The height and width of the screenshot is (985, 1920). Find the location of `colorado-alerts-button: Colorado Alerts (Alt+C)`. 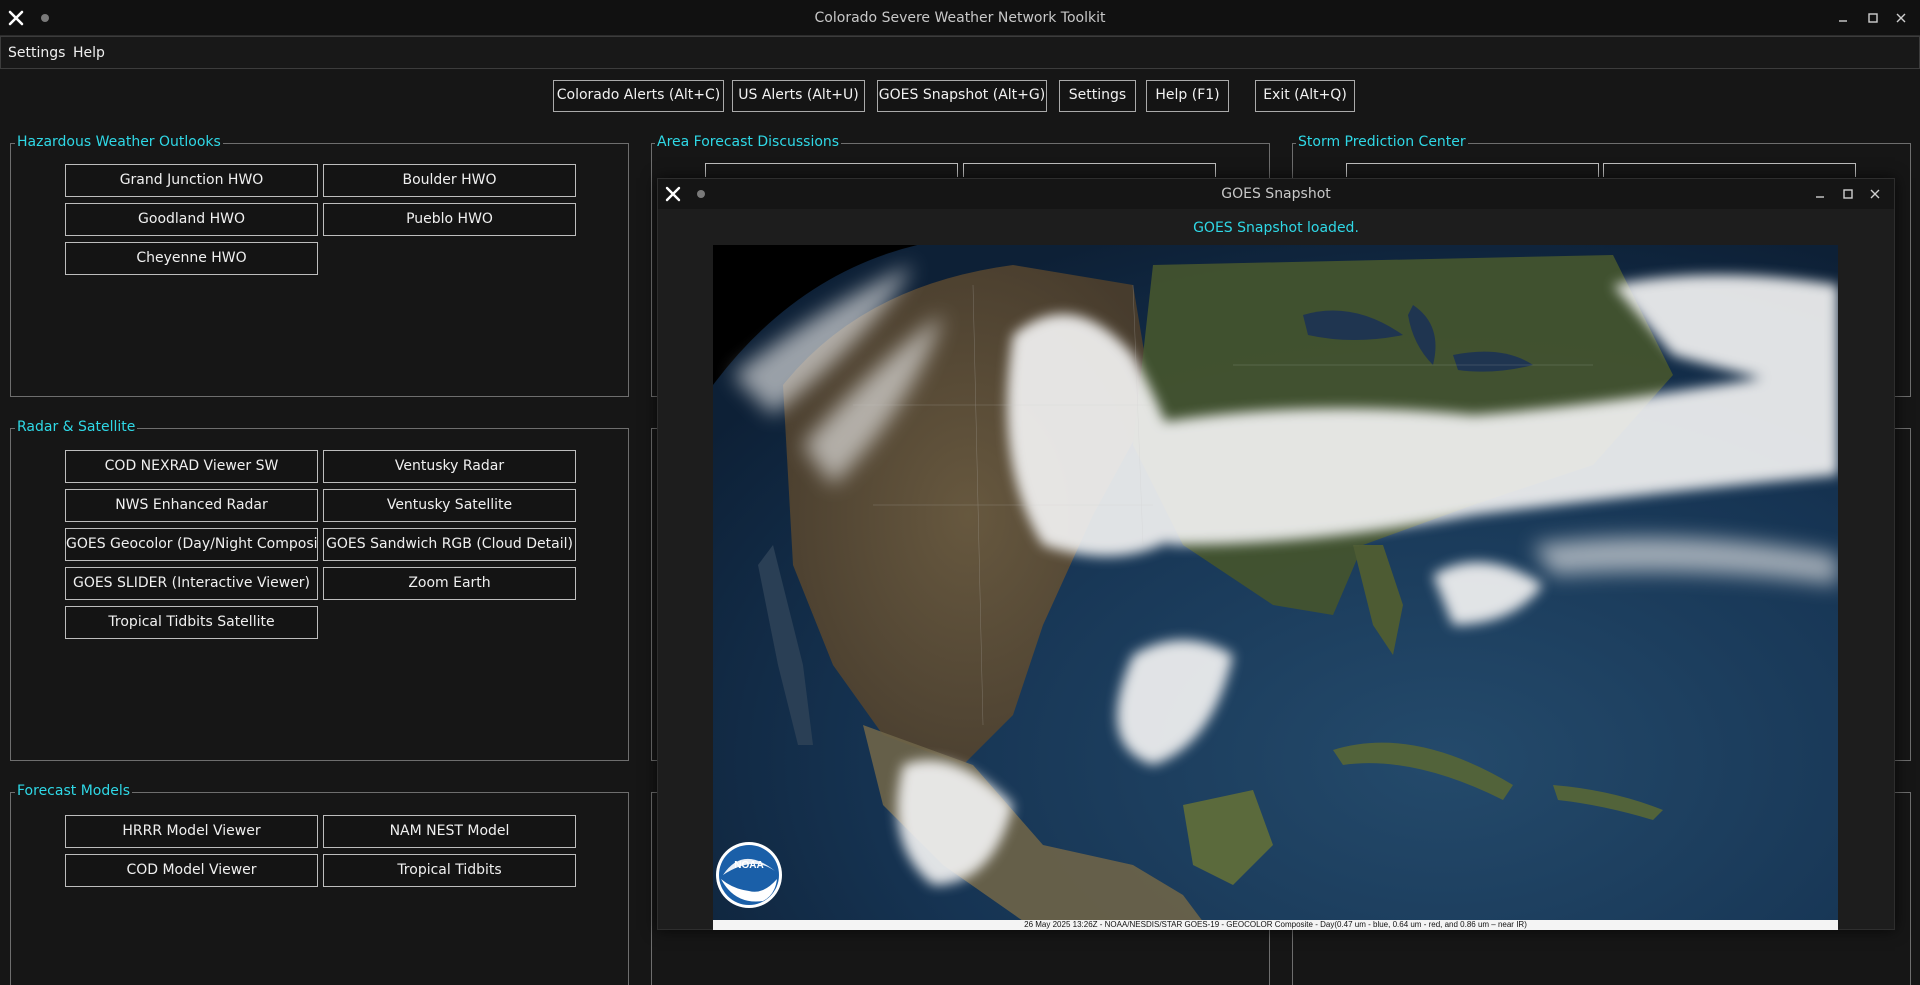

colorado-alerts-button: Colorado Alerts (Alt+C) is located at coordinates (638, 96).